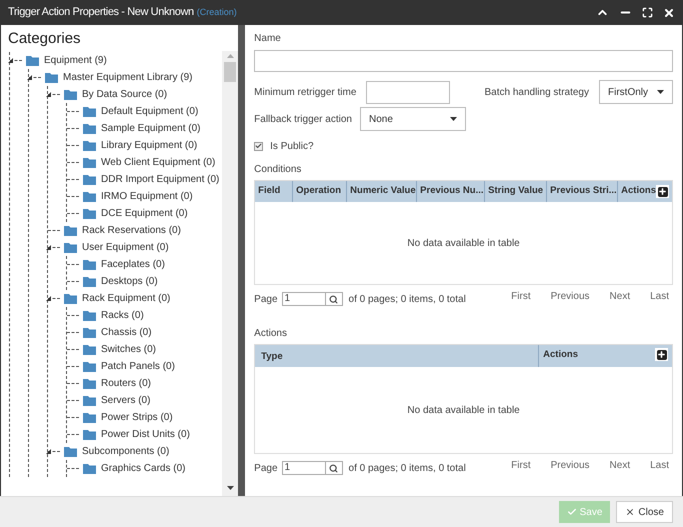 The image size is (683, 527). I want to click on scroll-down-icon, so click(230, 488).